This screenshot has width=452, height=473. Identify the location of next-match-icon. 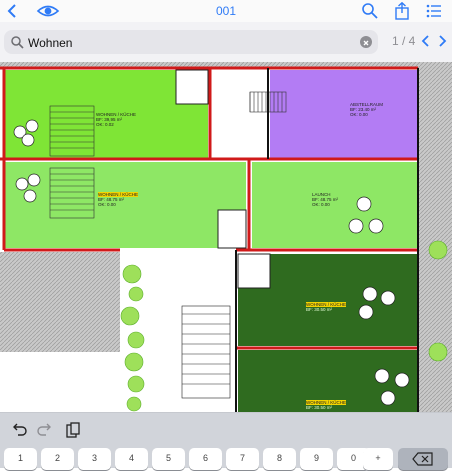
(442, 41).